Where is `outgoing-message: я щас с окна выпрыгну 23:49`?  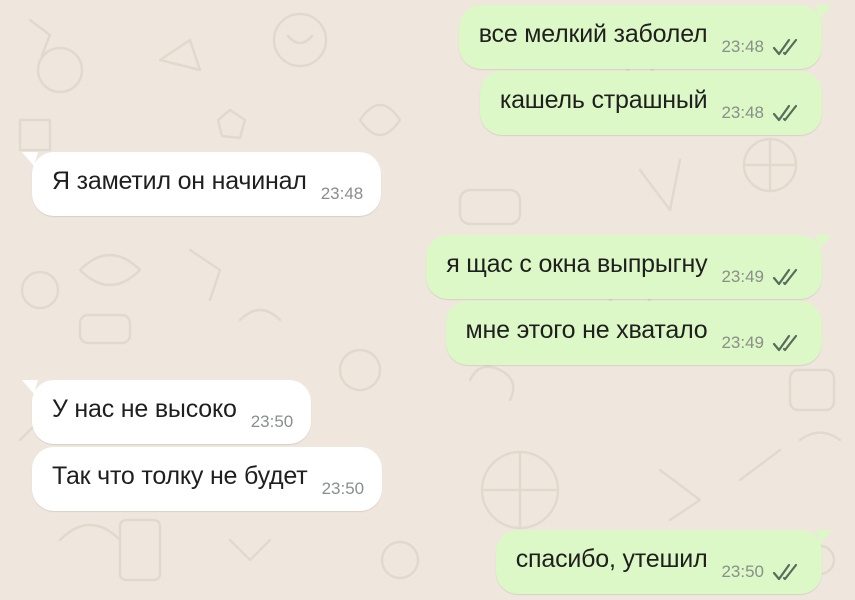 outgoing-message: я щас с окна выпрыгну 23:49 is located at coordinates (629, 267).